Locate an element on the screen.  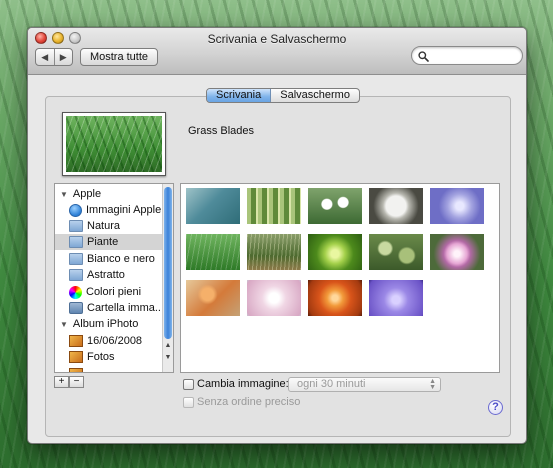
show-all-button: Mostra tutte is located at coordinates (119, 57).